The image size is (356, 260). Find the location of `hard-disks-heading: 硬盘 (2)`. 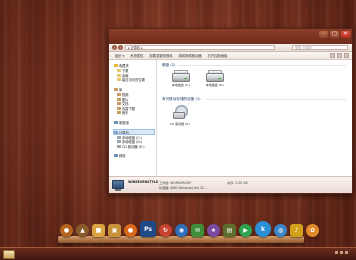

hard-disks-heading: 硬盘 (2) is located at coordinates (169, 65).